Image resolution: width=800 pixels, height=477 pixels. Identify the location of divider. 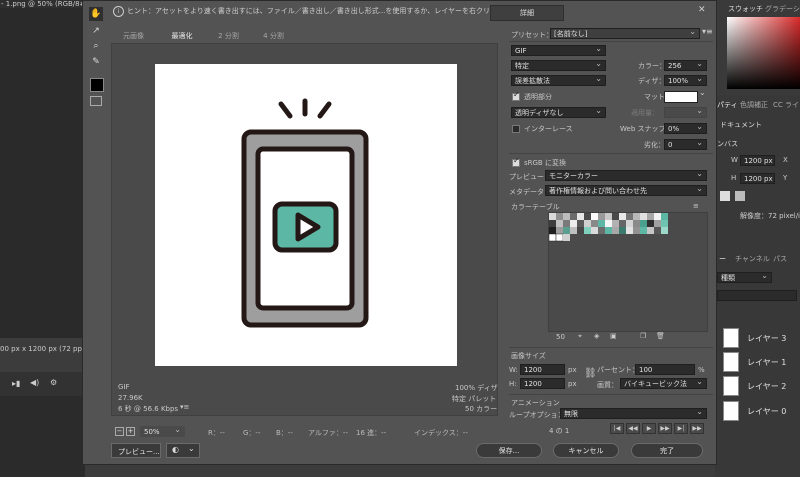
(611, 347).